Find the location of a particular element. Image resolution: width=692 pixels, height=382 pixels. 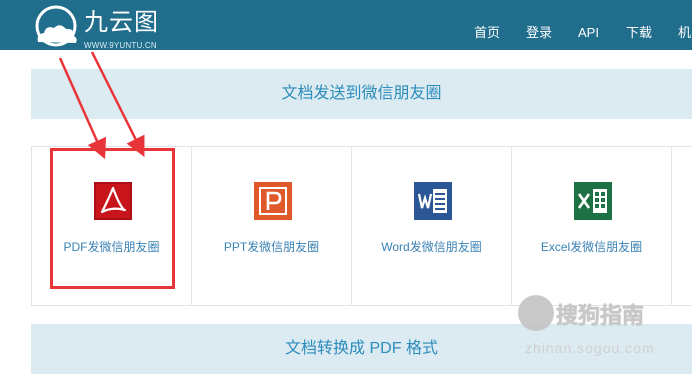

powerpoint-icon is located at coordinates (273, 201).